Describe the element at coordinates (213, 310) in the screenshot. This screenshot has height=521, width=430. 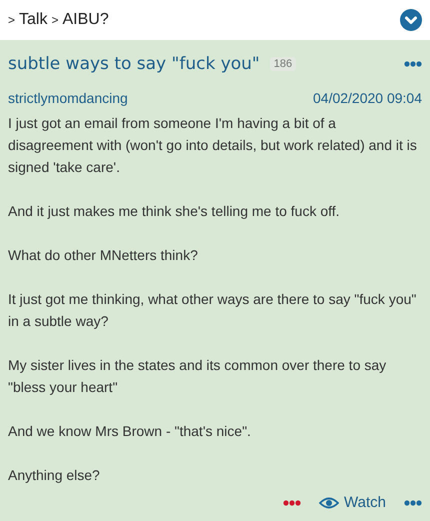
I see `post-paragraph: It just got me thinking, what other ways are there to say "fuck you" in a subtle way?` at that location.